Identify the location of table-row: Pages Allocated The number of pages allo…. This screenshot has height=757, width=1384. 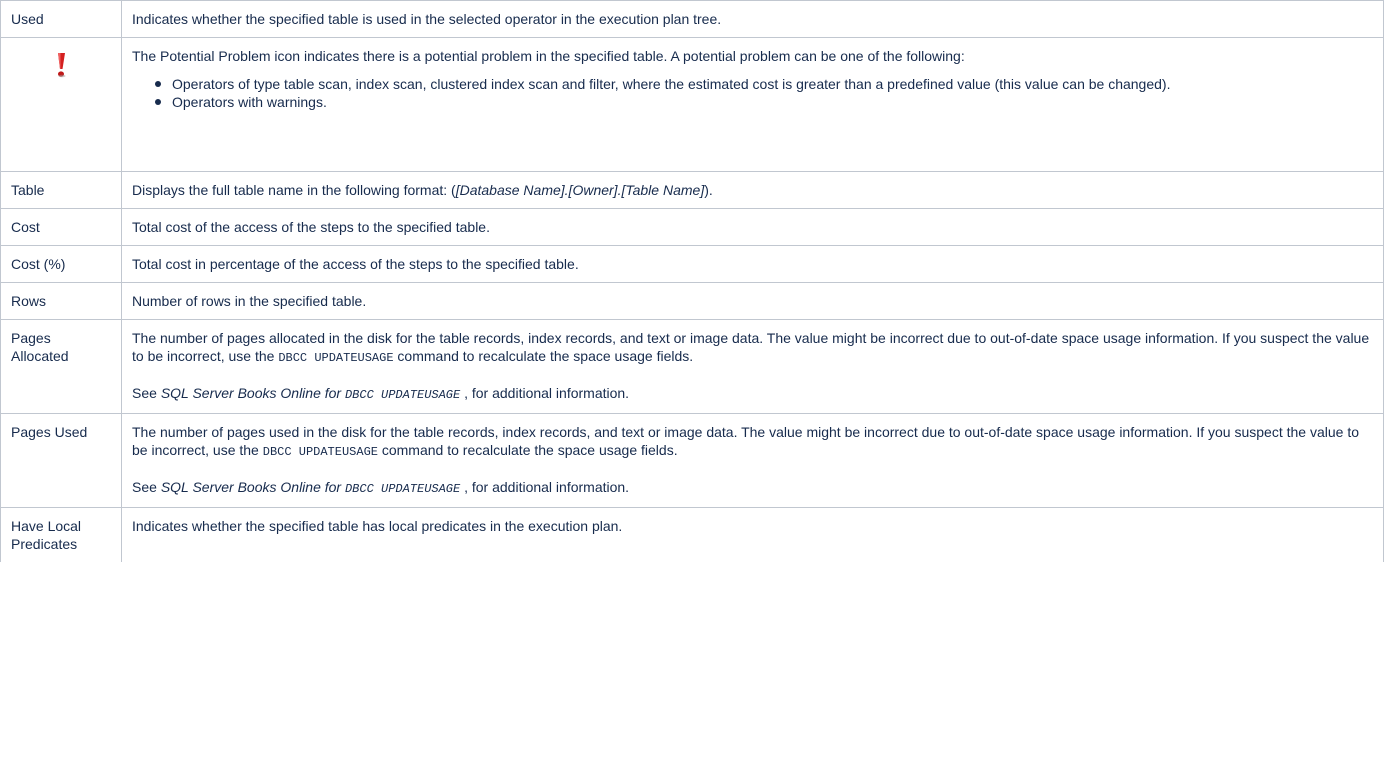
(692, 366).